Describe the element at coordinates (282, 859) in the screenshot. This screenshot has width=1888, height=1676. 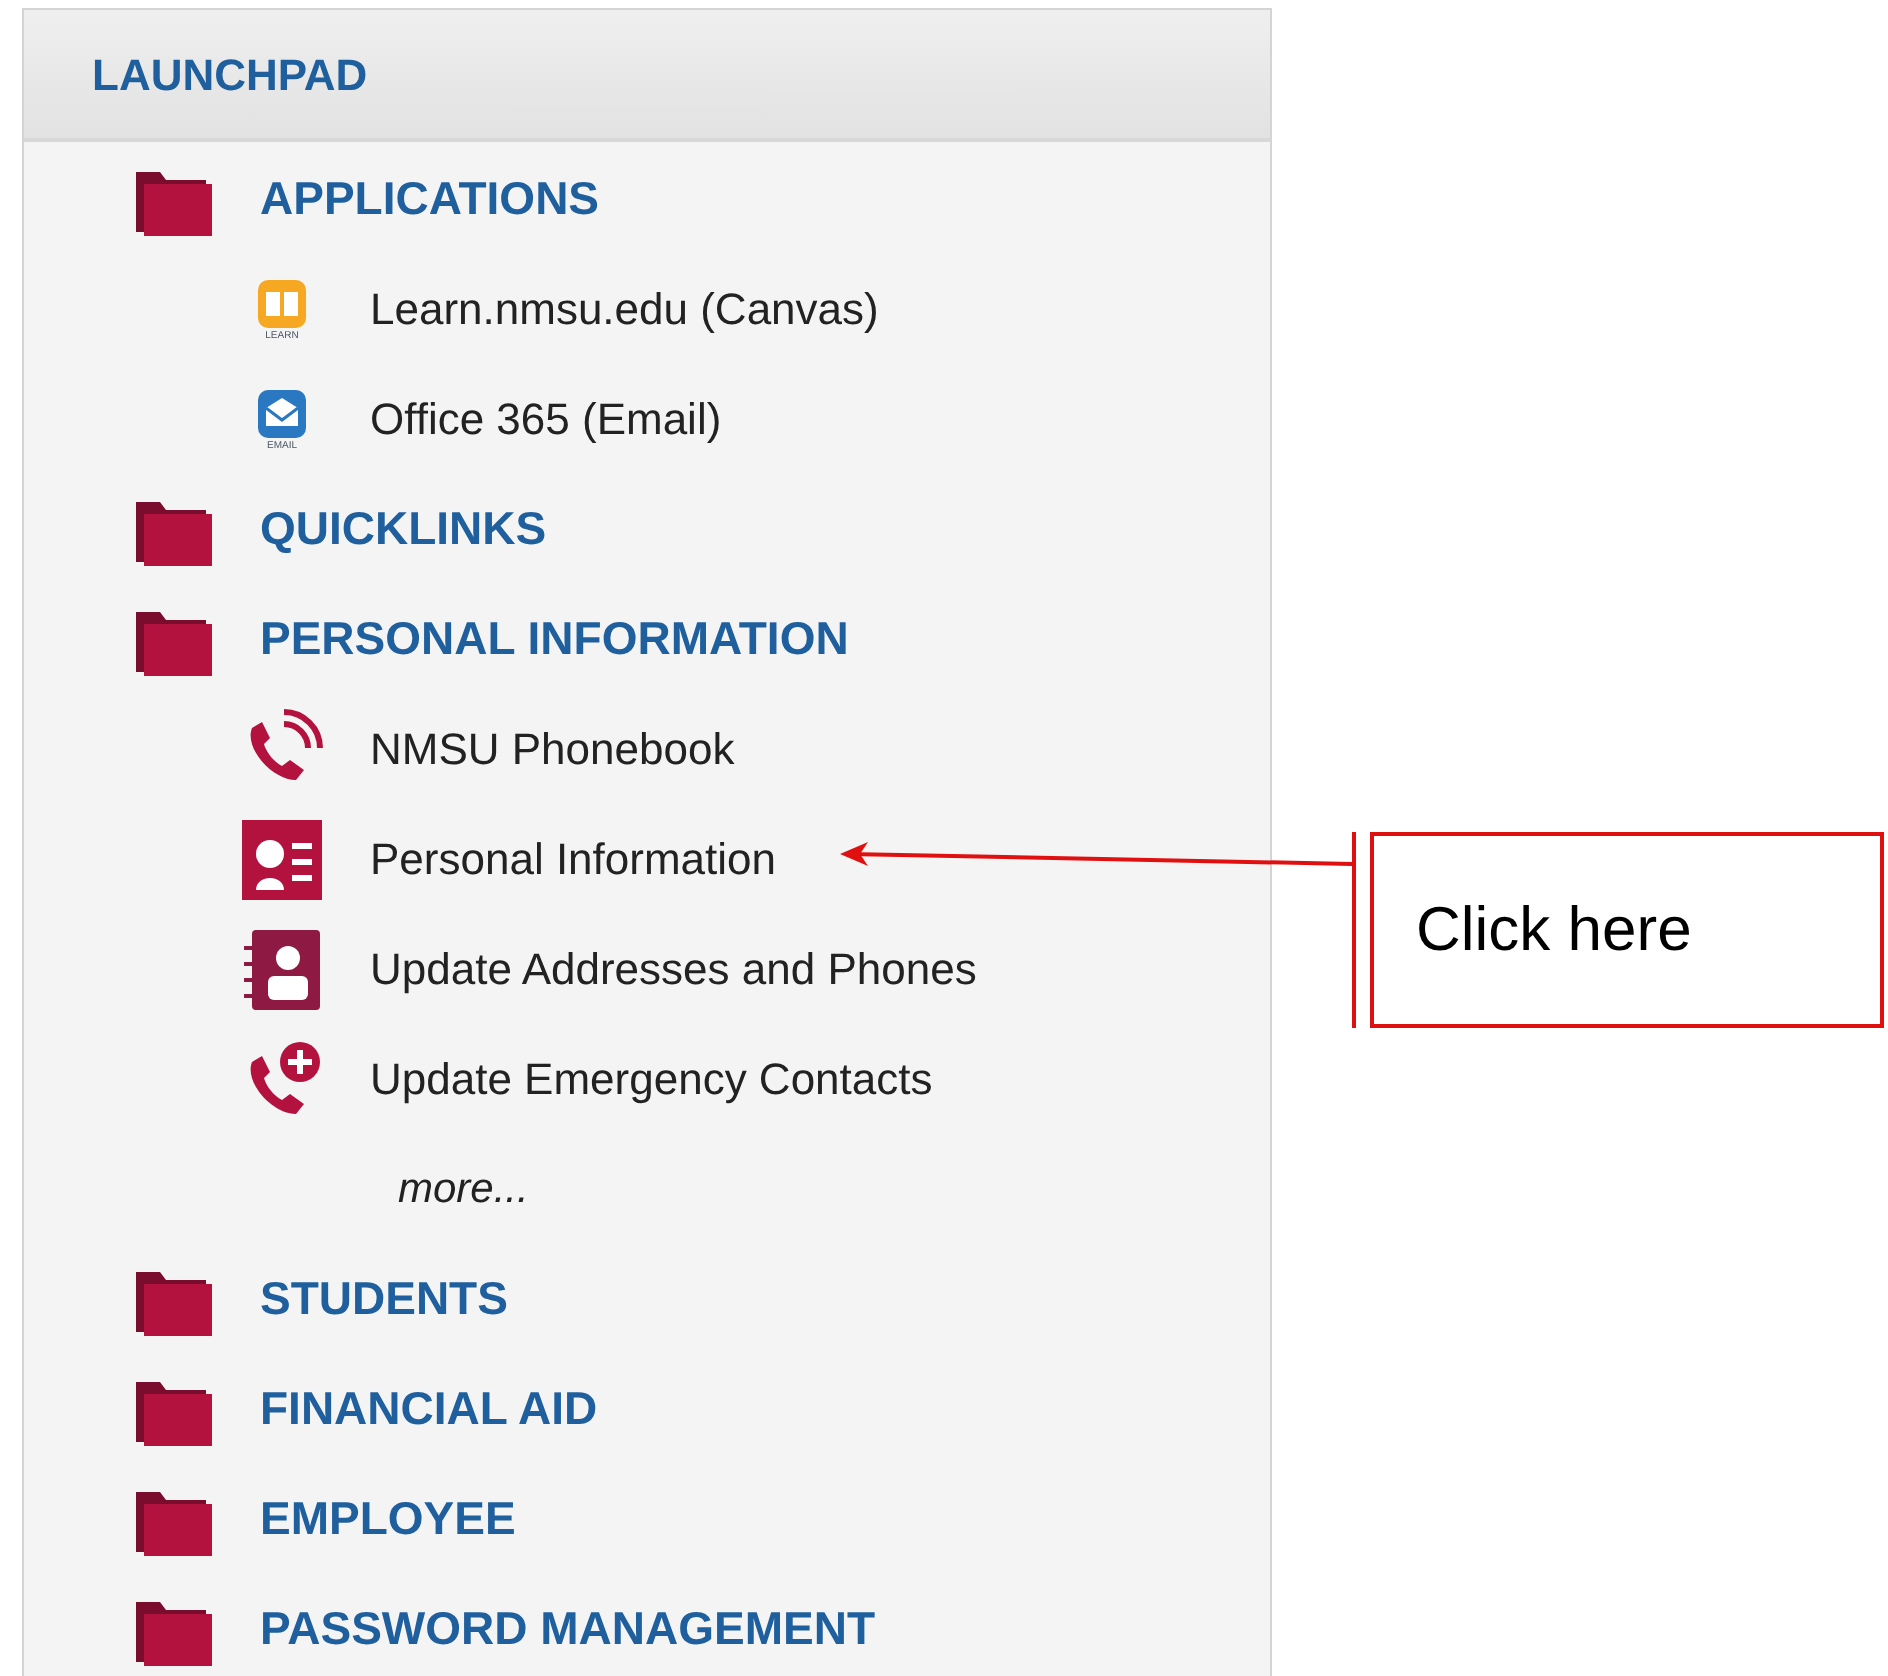
I see `id-card-icon` at that location.